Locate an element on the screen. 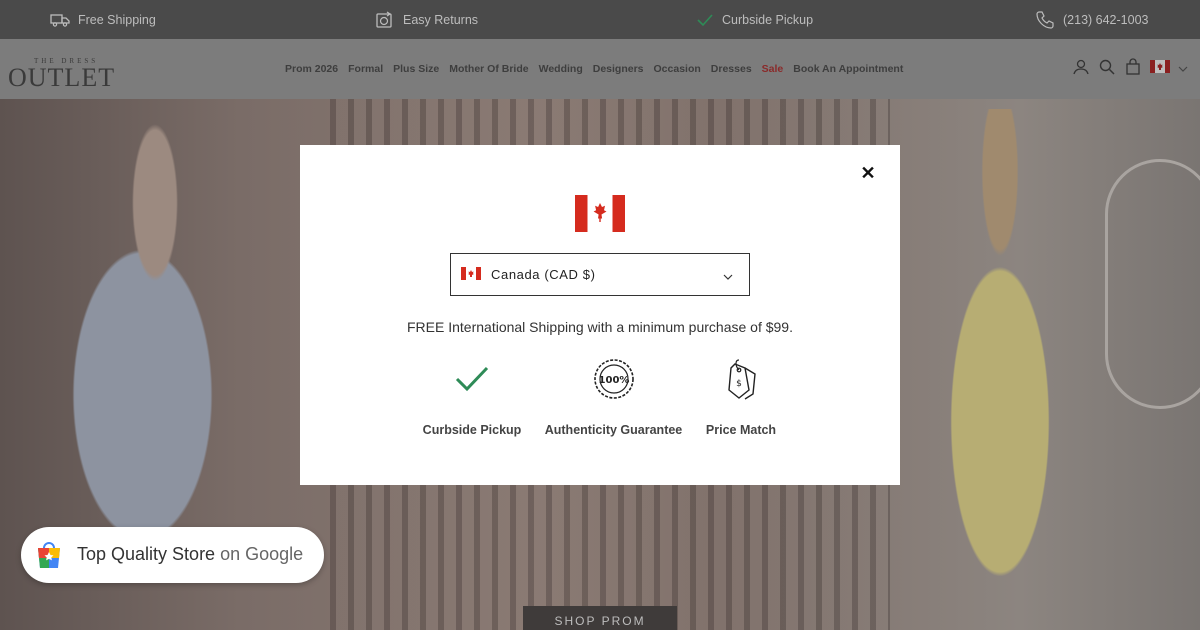 This screenshot has width=1200, height=630. truck-icon is located at coordinates (60, 20).